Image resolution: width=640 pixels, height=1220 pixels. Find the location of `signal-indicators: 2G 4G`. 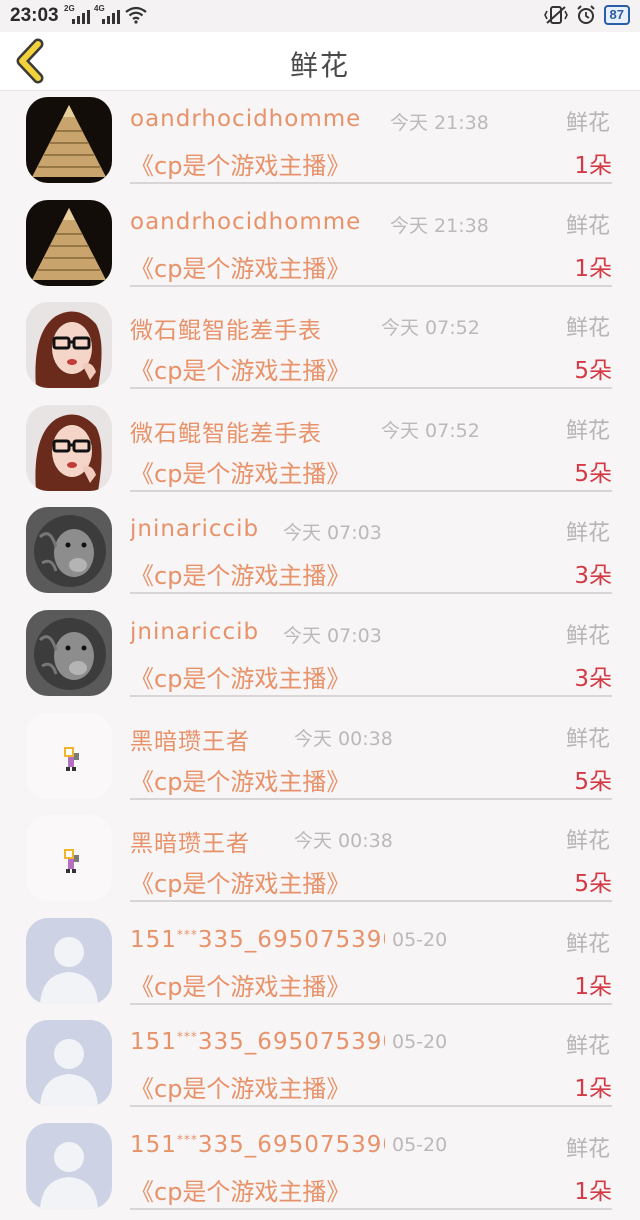

signal-indicators: 2G 4G is located at coordinates (106, 14).